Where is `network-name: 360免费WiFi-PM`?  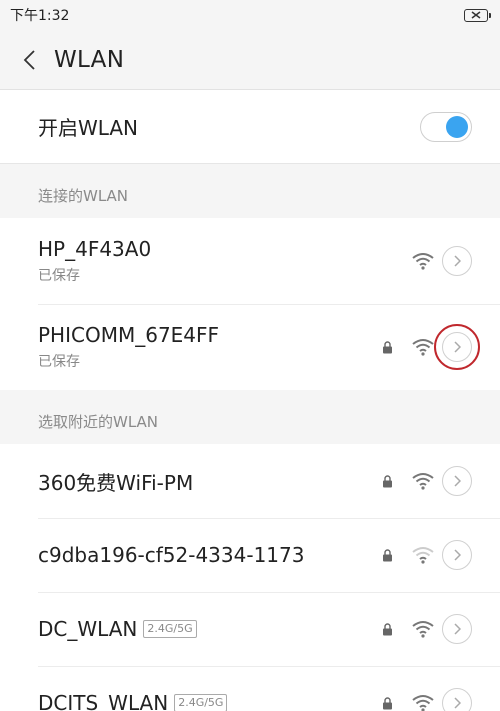
network-name: 360免费WiFi-PM is located at coordinates (116, 482).